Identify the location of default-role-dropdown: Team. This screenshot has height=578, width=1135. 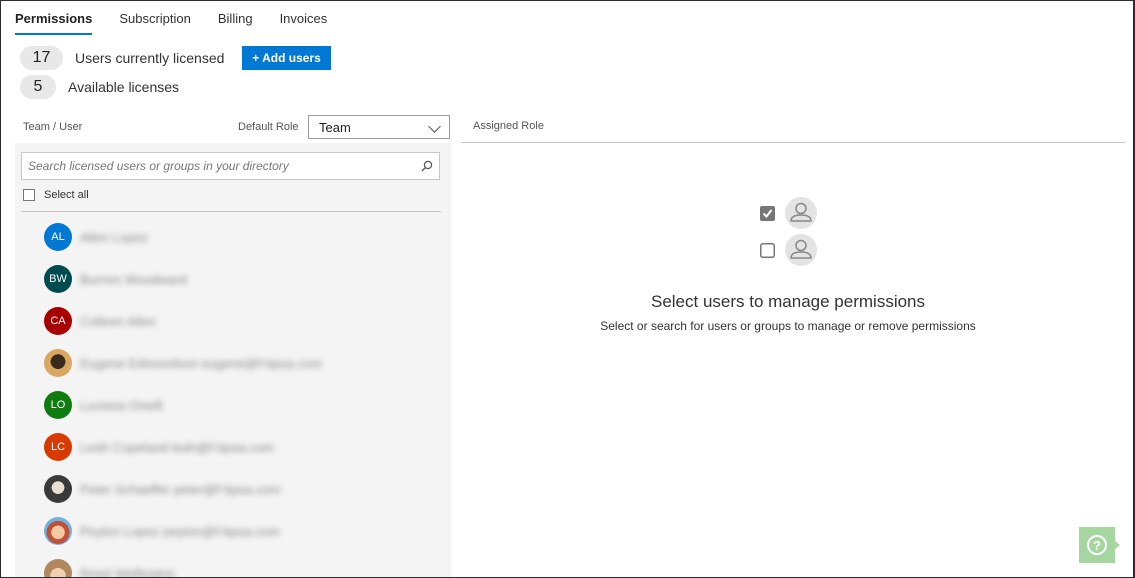
(379, 127).